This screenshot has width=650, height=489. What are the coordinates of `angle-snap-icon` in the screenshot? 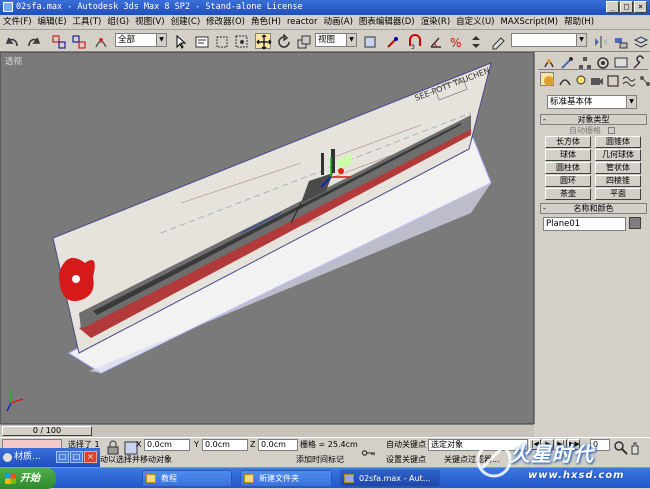 It's located at (435, 41).